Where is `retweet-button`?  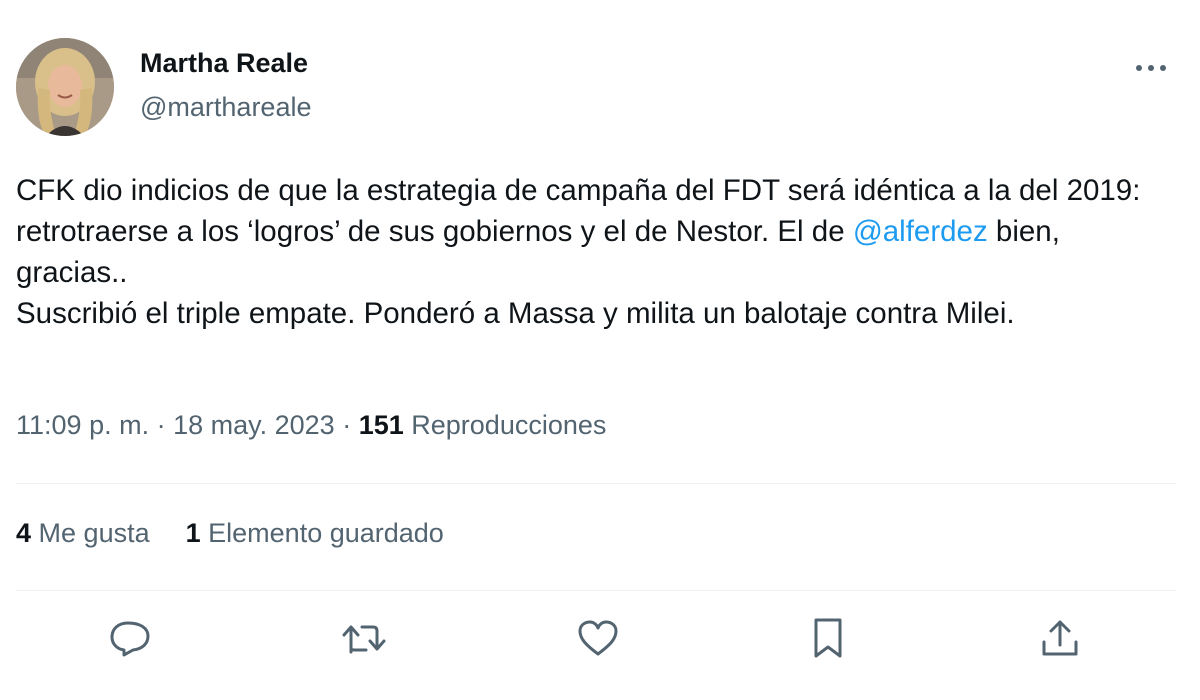
retweet-button is located at coordinates (364, 638).